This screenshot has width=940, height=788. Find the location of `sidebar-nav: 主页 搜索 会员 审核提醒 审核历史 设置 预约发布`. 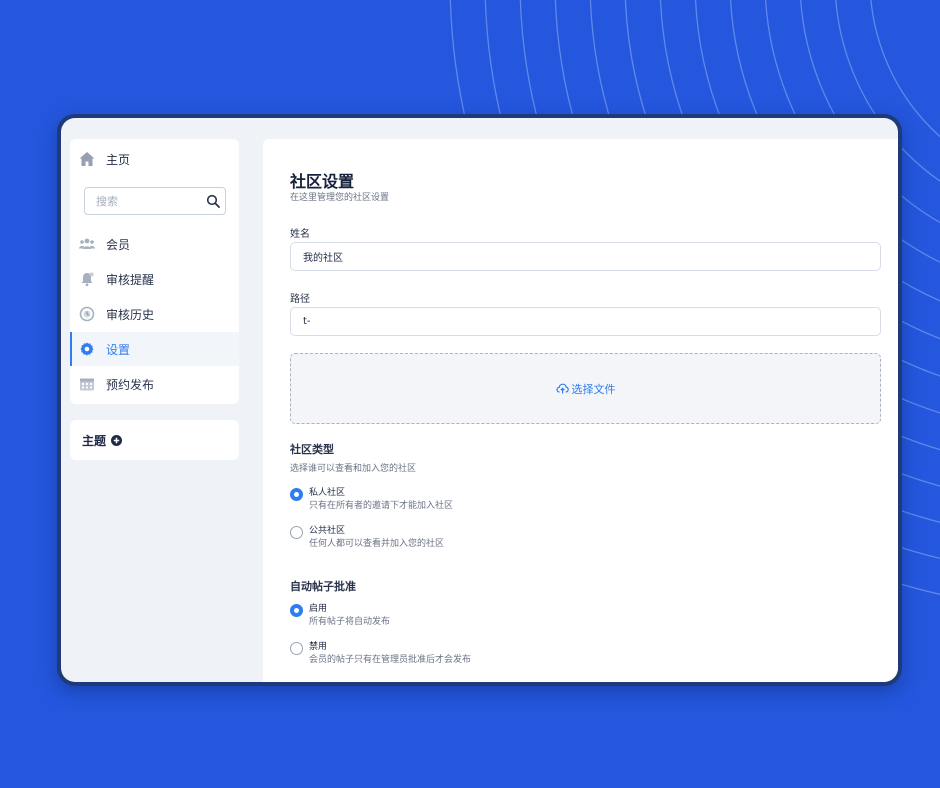

sidebar-nav: 主页 搜索 会员 审核提醒 审核历史 设置 预约发布 is located at coordinates (154, 271).